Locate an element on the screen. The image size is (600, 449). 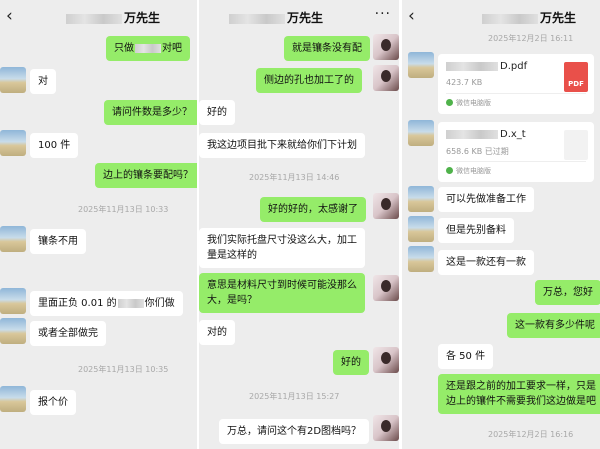
message-line: 大，是吗？ is located at coordinates (232, 300).